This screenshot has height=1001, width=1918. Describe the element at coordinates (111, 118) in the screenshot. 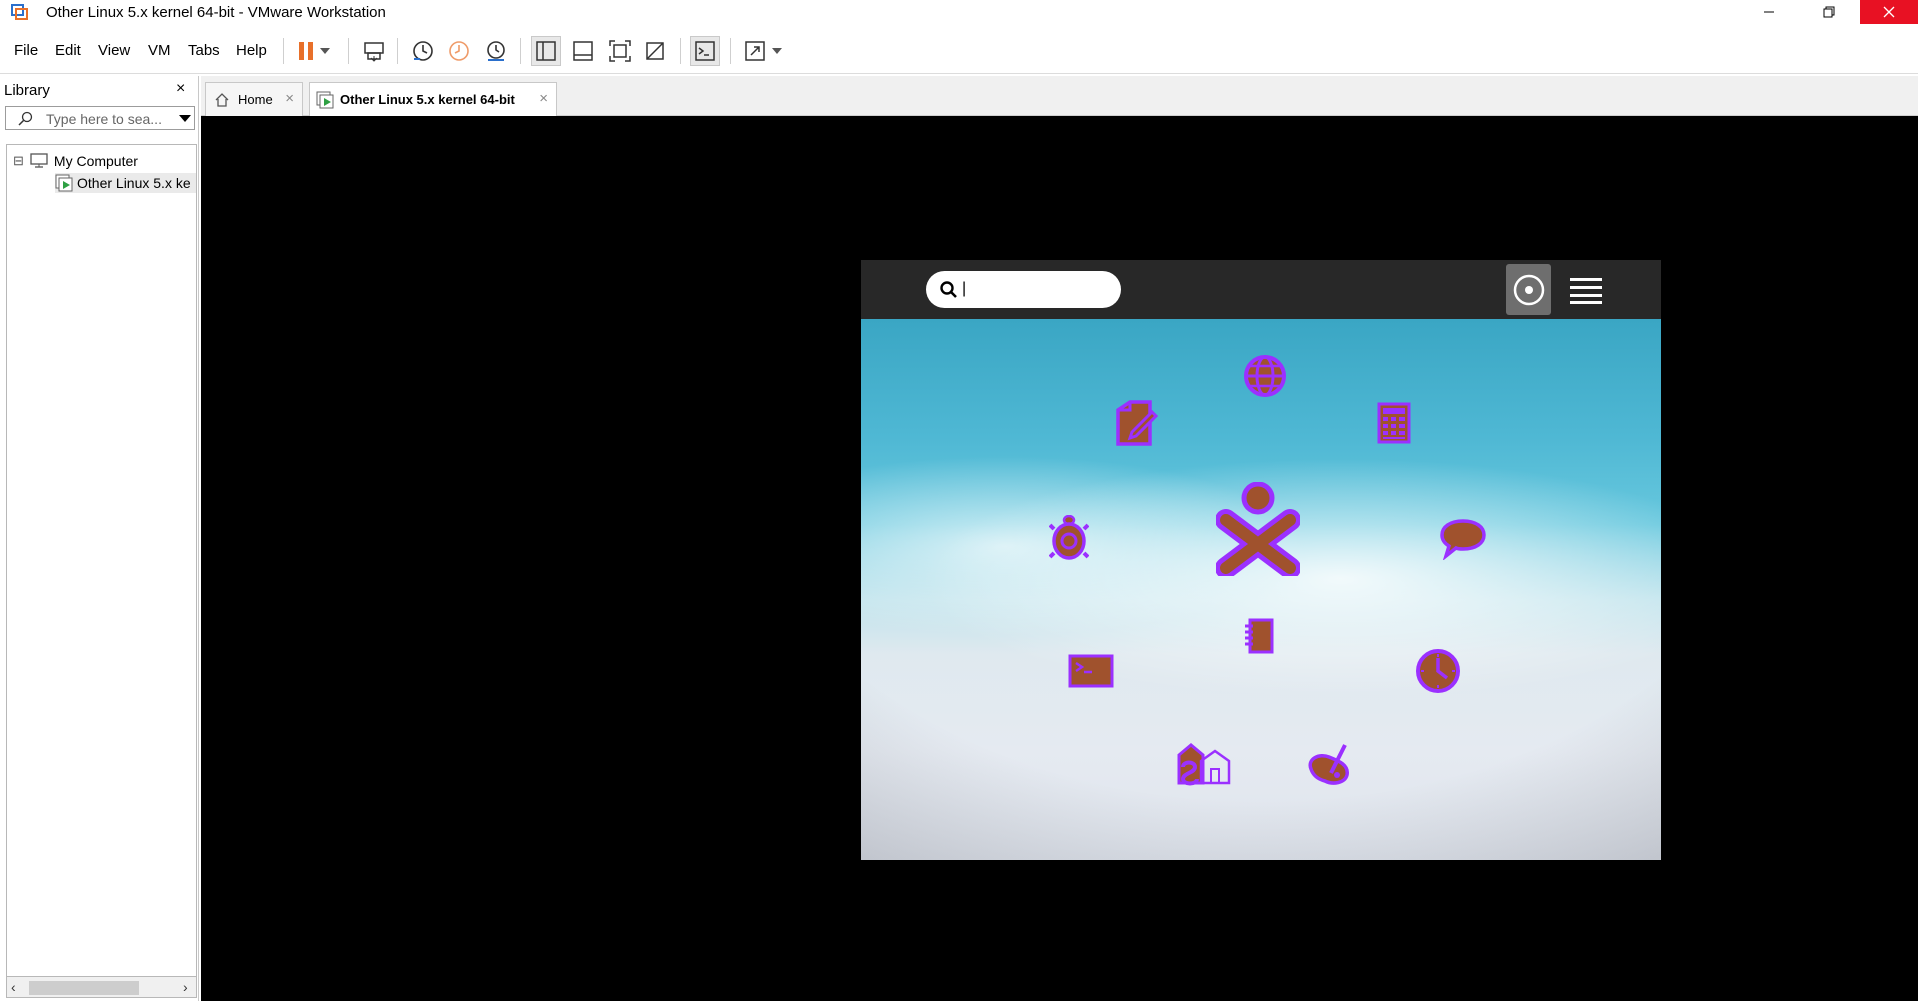

I see `library-search-input` at that location.